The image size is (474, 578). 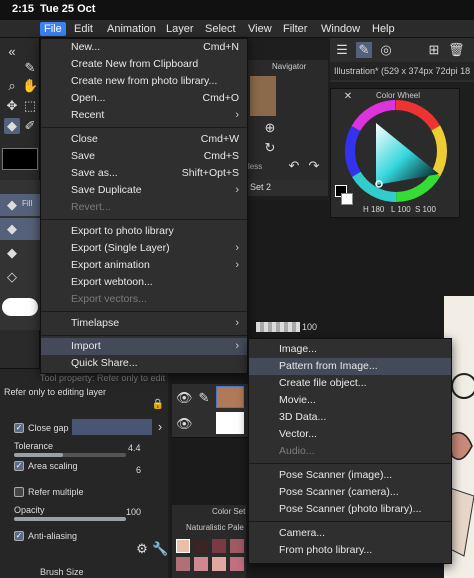 I want to click on menu-item-export-photo-library: Export to photo library, so click(x=144, y=231).